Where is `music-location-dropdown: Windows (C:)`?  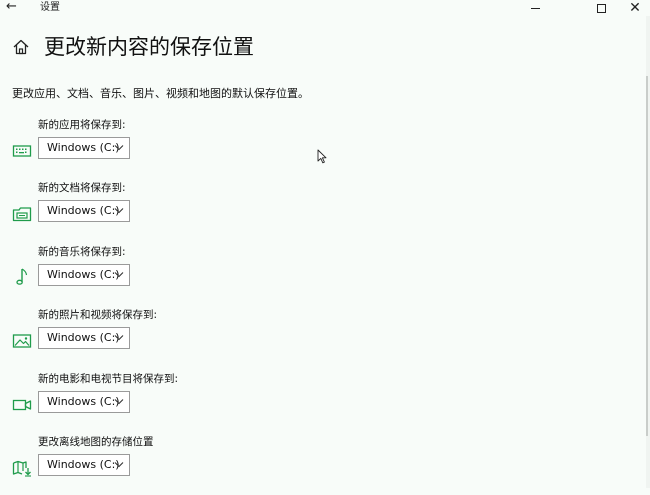
music-location-dropdown: Windows (C:) is located at coordinates (84, 275).